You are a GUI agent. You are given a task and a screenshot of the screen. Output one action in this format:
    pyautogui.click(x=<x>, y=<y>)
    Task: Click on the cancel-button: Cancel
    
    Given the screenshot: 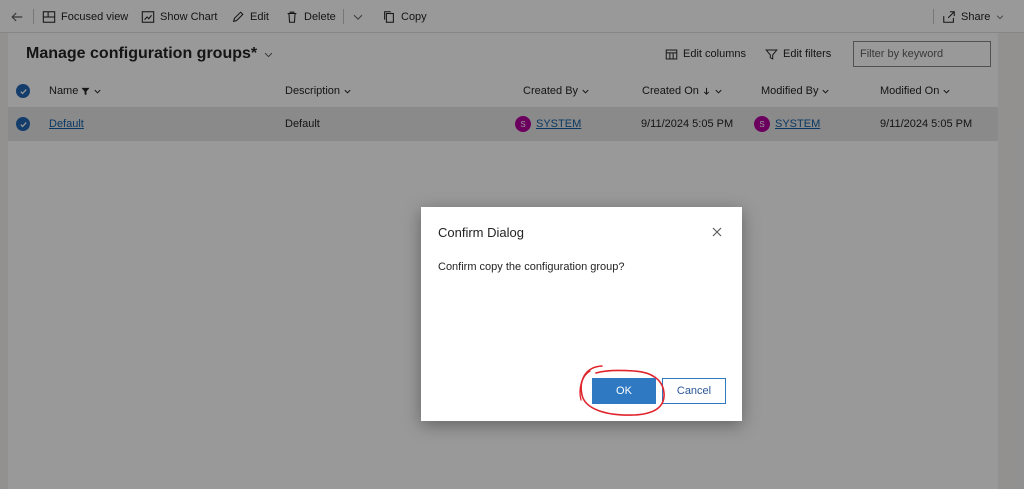 What is the action you would take?
    pyautogui.click(x=694, y=391)
    